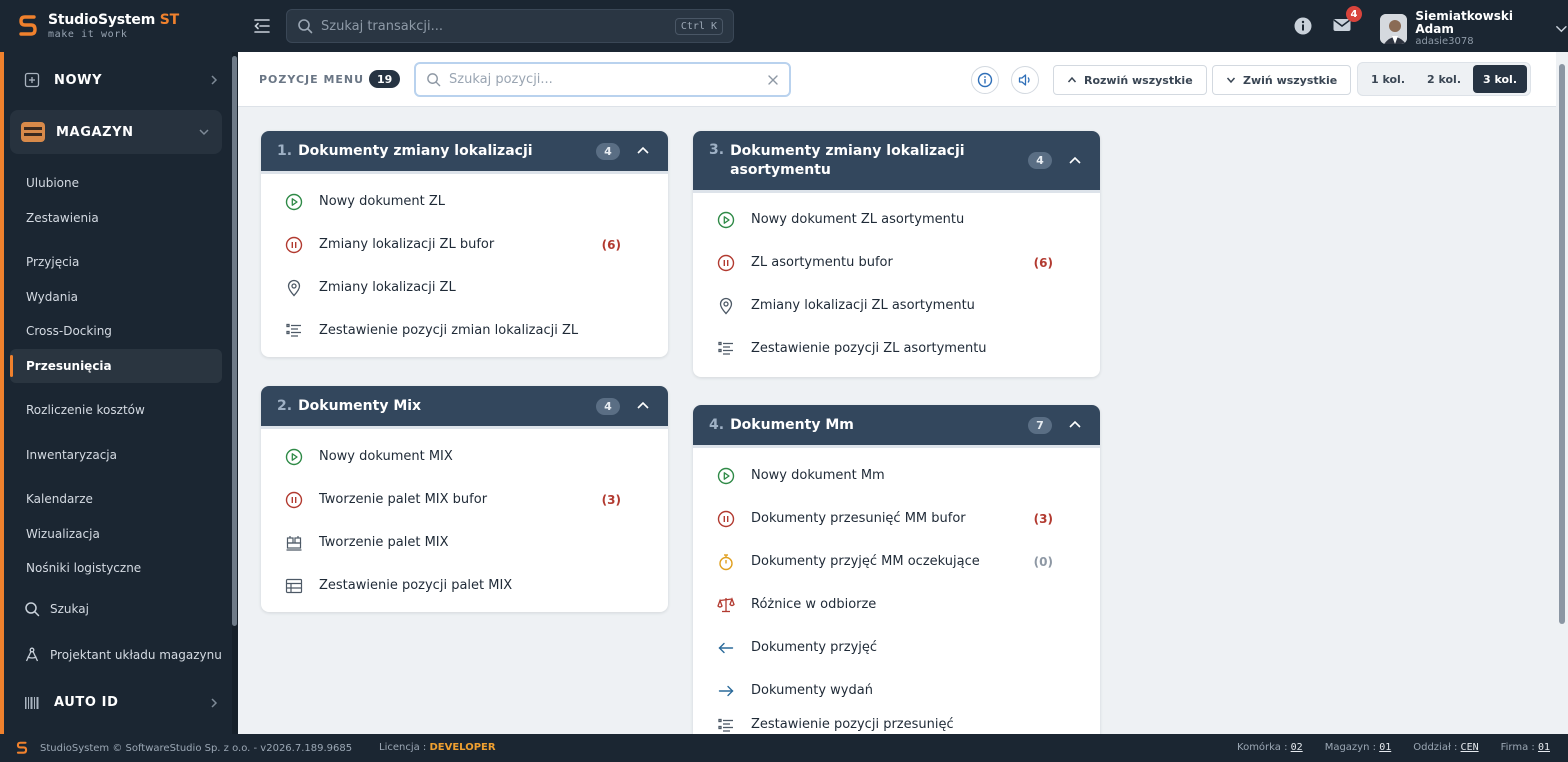 This screenshot has height=762, width=1568. What do you see at coordinates (896, 219) in the screenshot?
I see `menu-row: Nowy dokument ZL asortymentu` at bounding box center [896, 219].